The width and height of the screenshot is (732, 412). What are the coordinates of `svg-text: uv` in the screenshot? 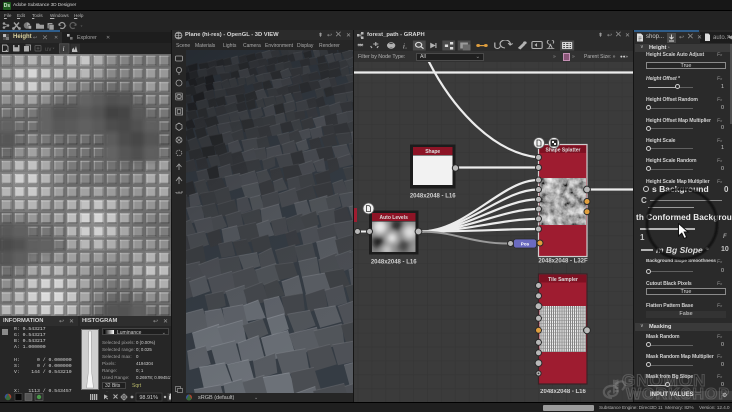 It's located at (48, 50).